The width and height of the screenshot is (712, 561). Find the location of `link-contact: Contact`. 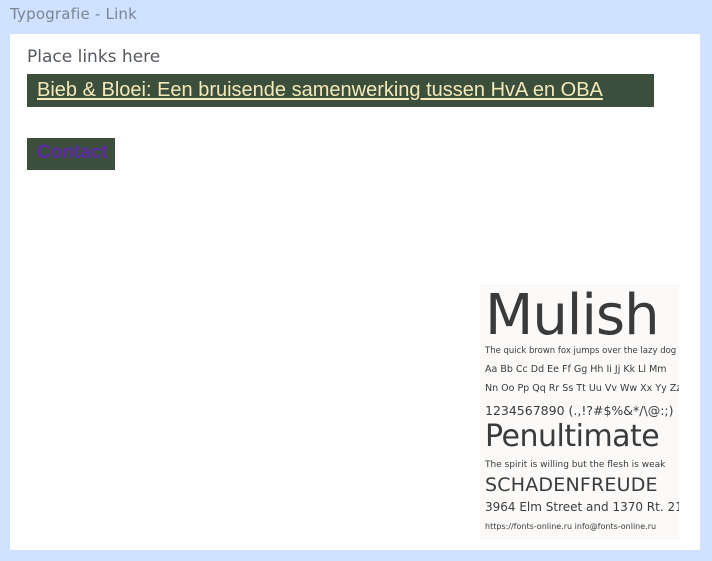

link-contact: Contact is located at coordinates (72, 152).